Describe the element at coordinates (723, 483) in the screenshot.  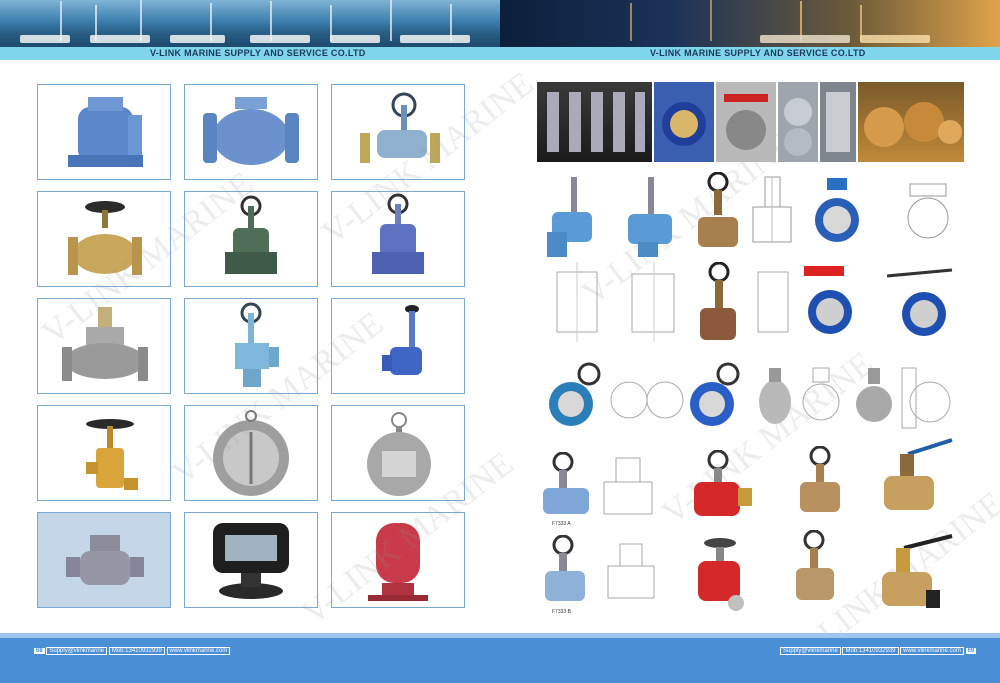
I see `fire-hydrant-valve-red-figure` at that location.